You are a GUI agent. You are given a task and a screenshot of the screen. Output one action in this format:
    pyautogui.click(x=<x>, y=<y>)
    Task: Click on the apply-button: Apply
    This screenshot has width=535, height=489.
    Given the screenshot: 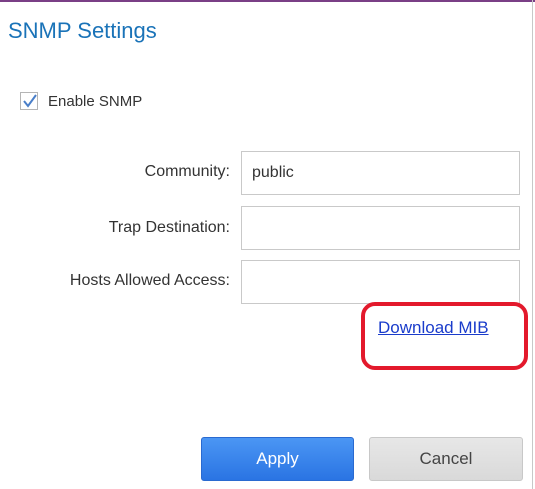 What is the action you would take?
    pyautogui.click(x=277, y=459)
    